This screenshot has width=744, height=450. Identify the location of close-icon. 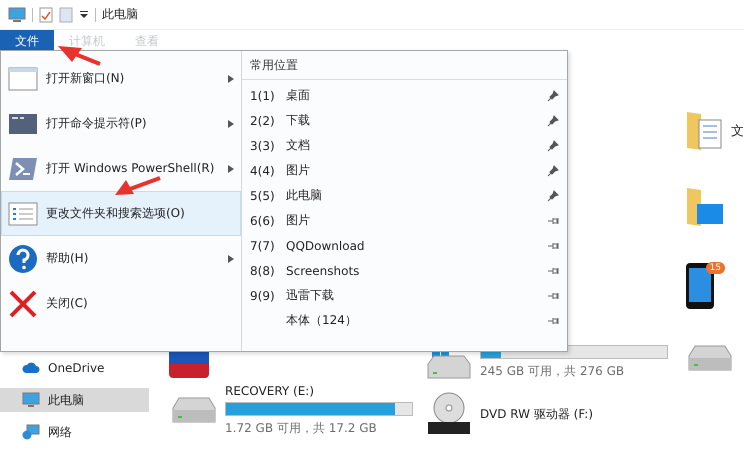
(23, 303).